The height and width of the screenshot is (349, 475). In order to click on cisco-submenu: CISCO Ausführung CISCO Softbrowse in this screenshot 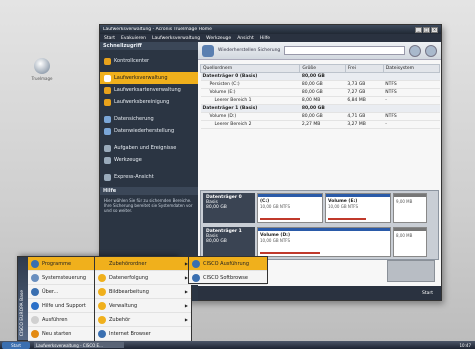, I will do `click(228, 270)`.